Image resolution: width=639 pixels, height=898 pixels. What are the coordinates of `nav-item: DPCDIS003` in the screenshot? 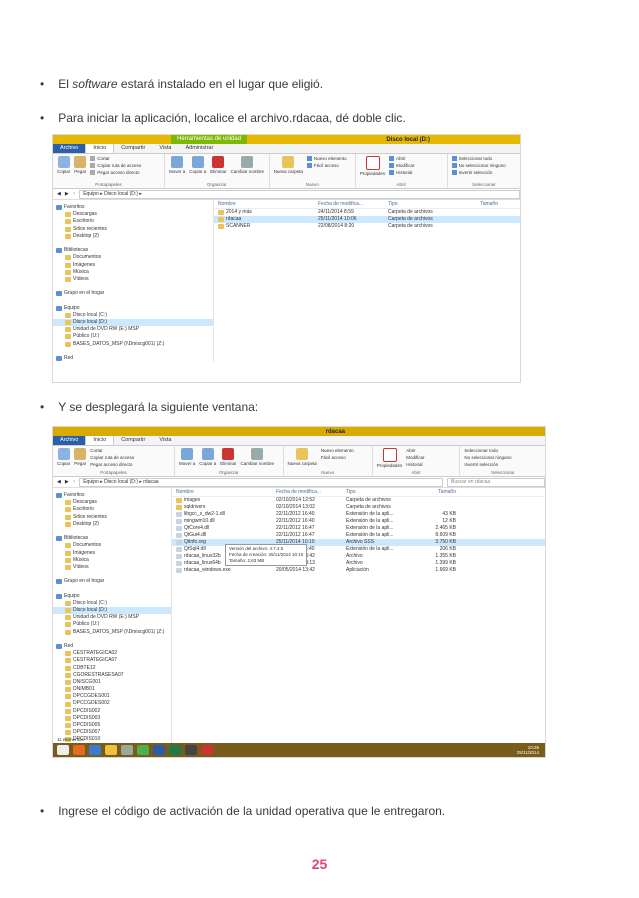 It's located at (112, 718).